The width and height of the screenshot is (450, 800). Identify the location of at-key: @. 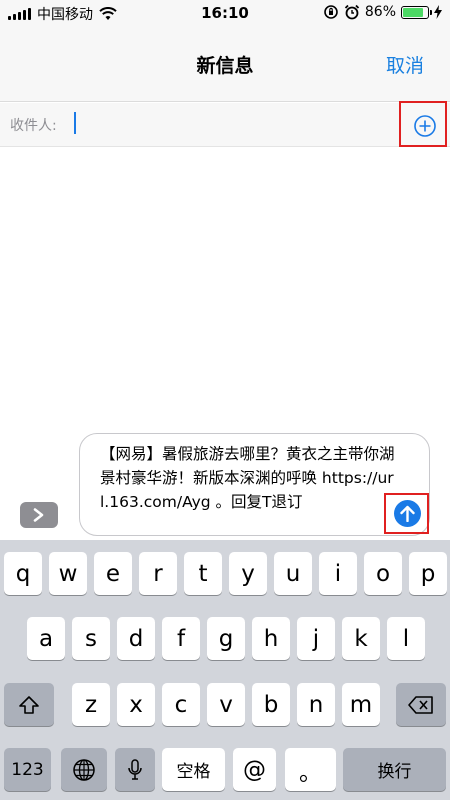
(254, 769).